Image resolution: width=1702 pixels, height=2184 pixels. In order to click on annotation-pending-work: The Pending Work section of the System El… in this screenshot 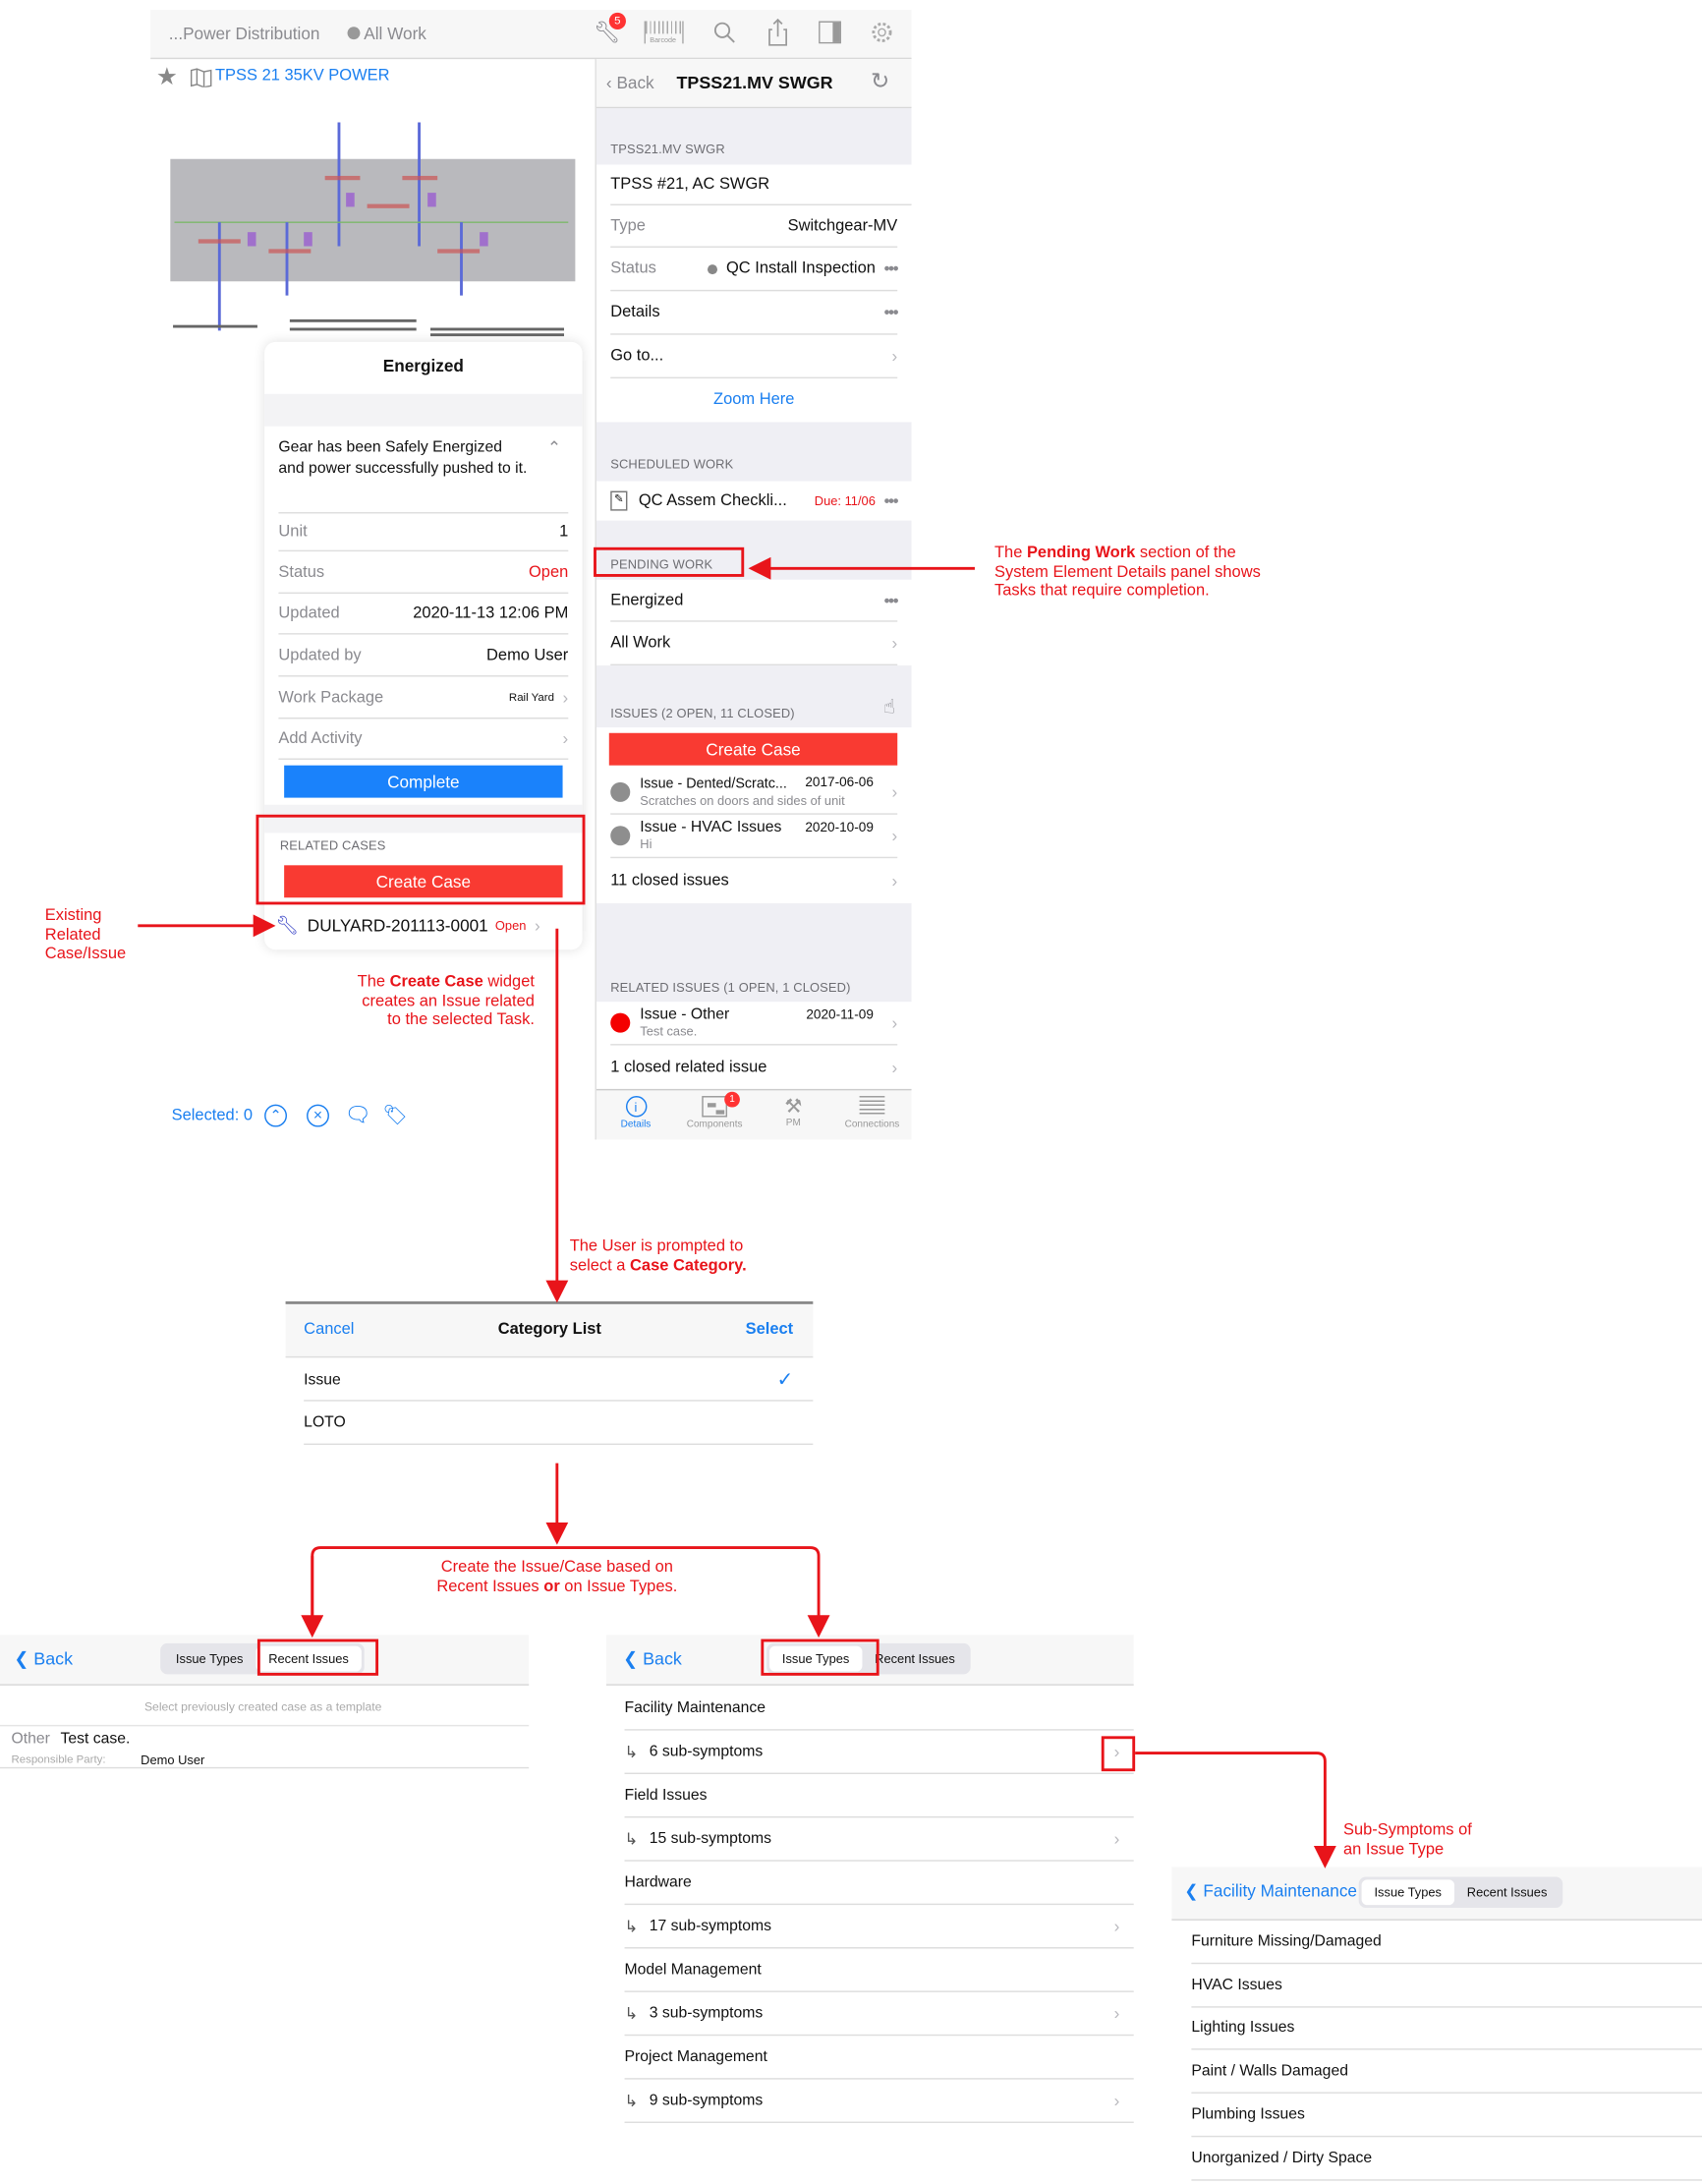, I will do `click(1127, 572)`.